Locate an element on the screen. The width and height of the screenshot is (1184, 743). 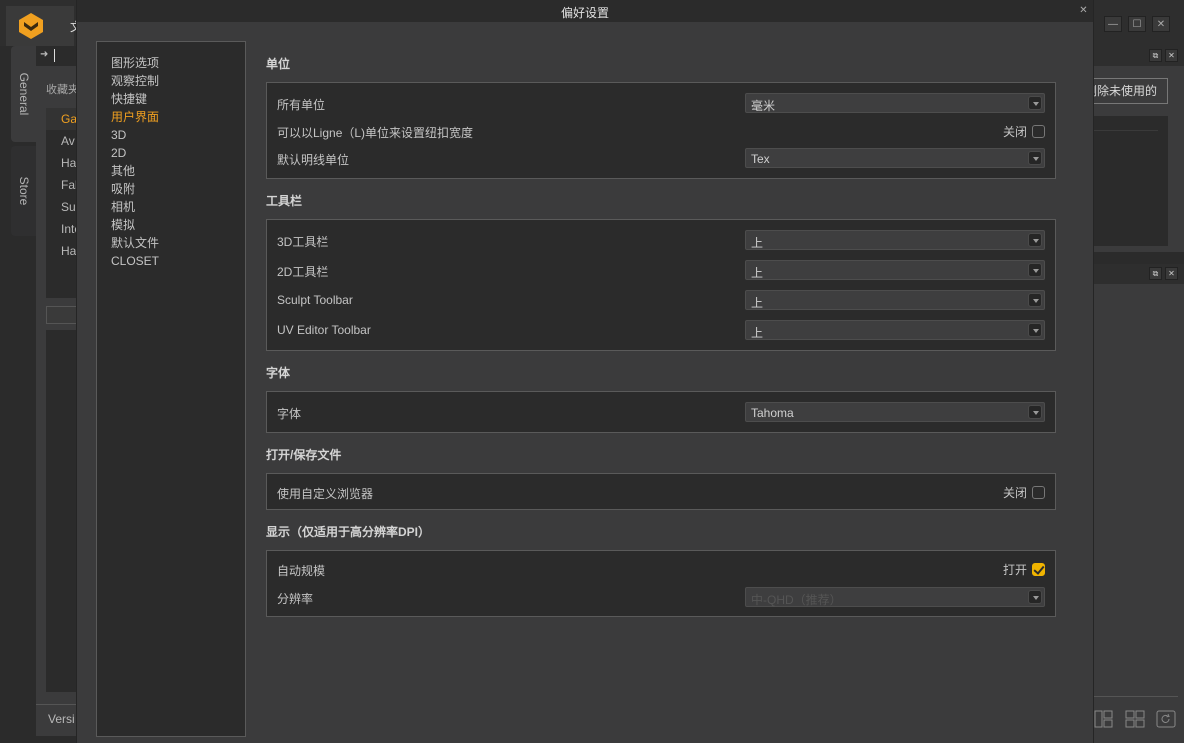
minimize-icon: — is located at coordinates (1113, 24).